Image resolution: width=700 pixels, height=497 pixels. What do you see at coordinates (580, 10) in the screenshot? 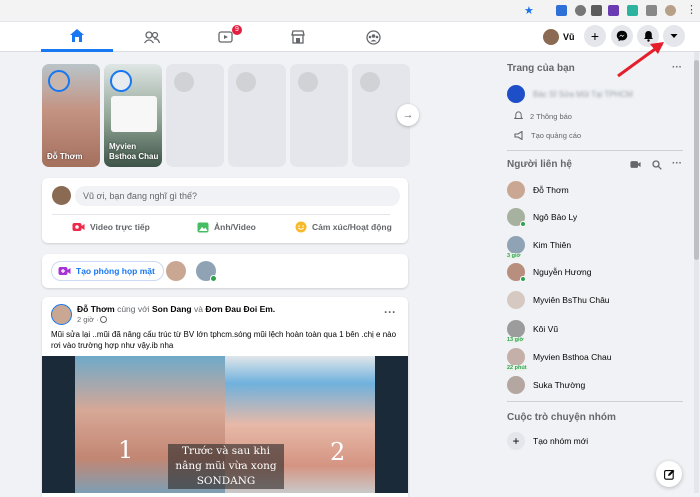
I see `gear-extension-icon` at bounding box center [580, 10].